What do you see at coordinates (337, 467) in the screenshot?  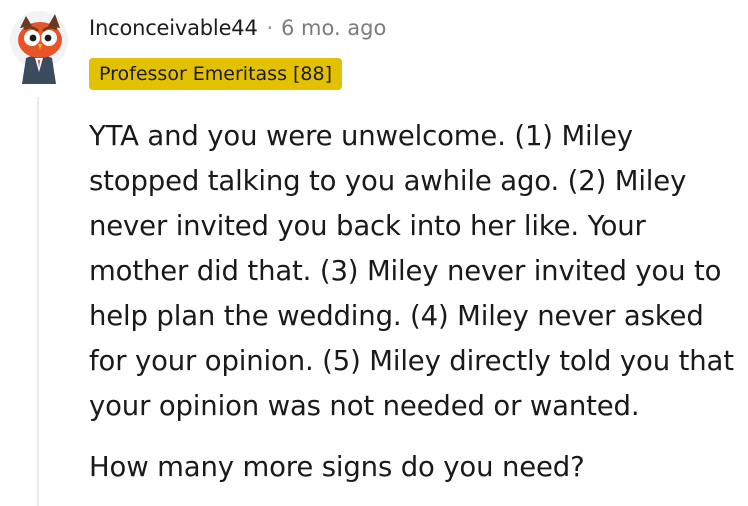 I see `comment-paragraph: How many more signs do you need?` at bounding box center [337, 467].